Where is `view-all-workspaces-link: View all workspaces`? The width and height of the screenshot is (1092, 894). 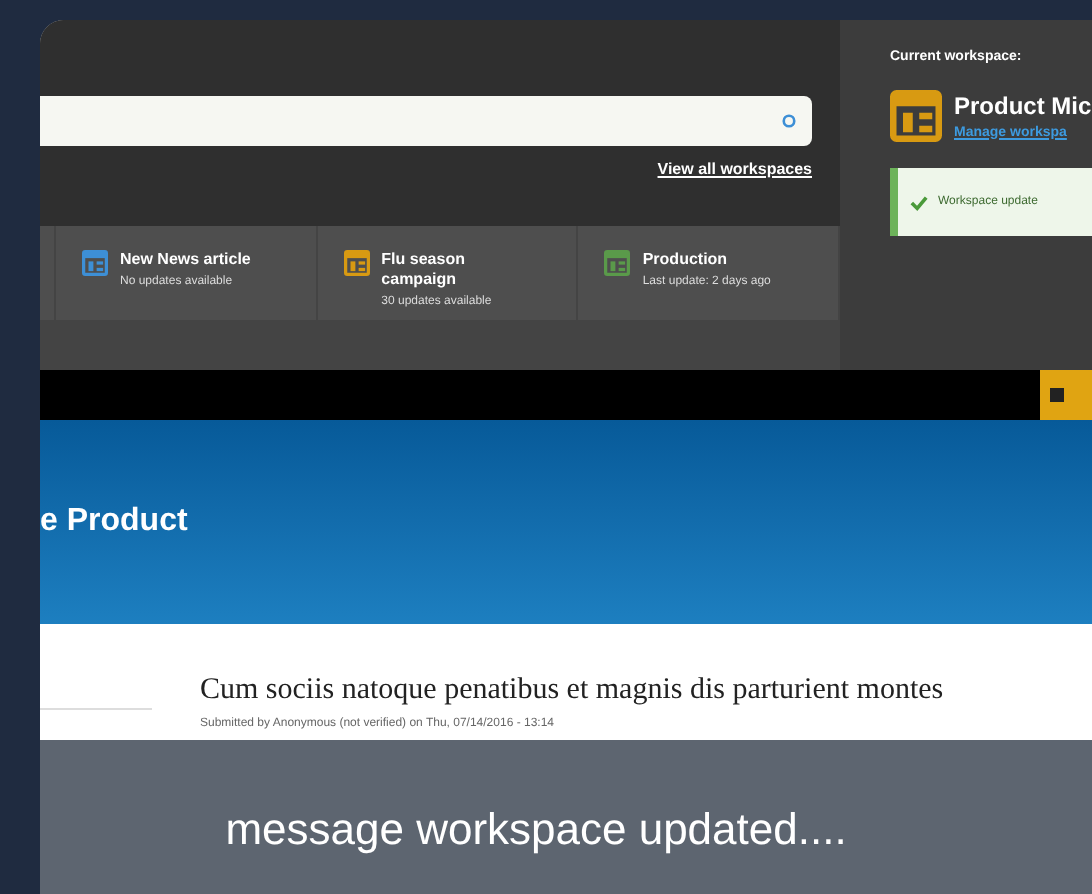
view-all-workspaces-link: View all workspaces is located at coordinates (734, 170).